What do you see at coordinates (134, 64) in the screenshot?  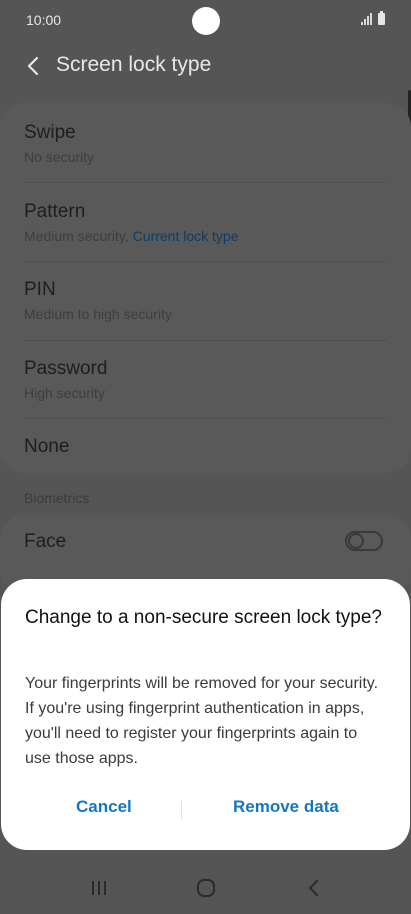 I see `page-title: Screen lock type` at bounding box center [134, 64].